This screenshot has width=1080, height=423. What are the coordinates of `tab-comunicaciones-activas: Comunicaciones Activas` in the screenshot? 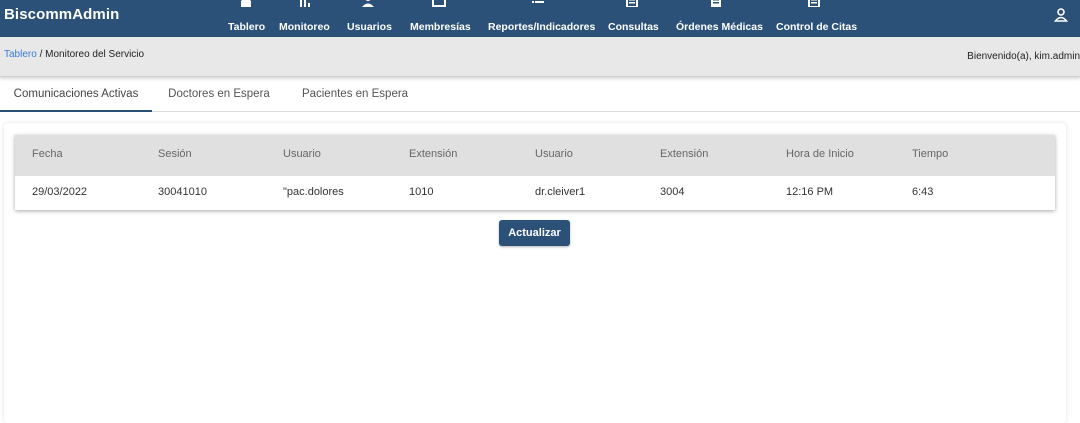 It's located at (76, 96).